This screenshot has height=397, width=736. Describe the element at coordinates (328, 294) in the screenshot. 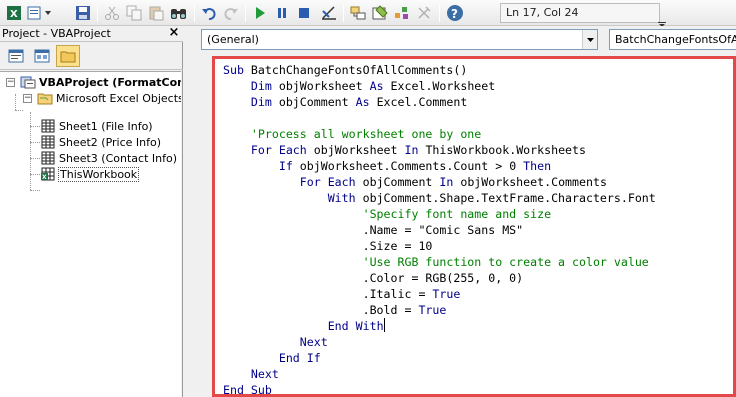

I see `code-text: .Italic =` at that location.